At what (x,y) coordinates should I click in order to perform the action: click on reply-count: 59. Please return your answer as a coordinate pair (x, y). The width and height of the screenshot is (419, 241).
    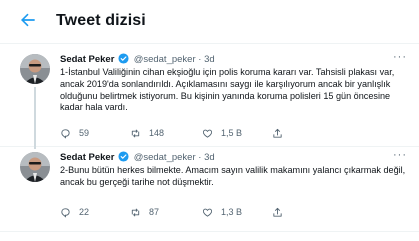
    Looking at the image, I should click on (84, 133).